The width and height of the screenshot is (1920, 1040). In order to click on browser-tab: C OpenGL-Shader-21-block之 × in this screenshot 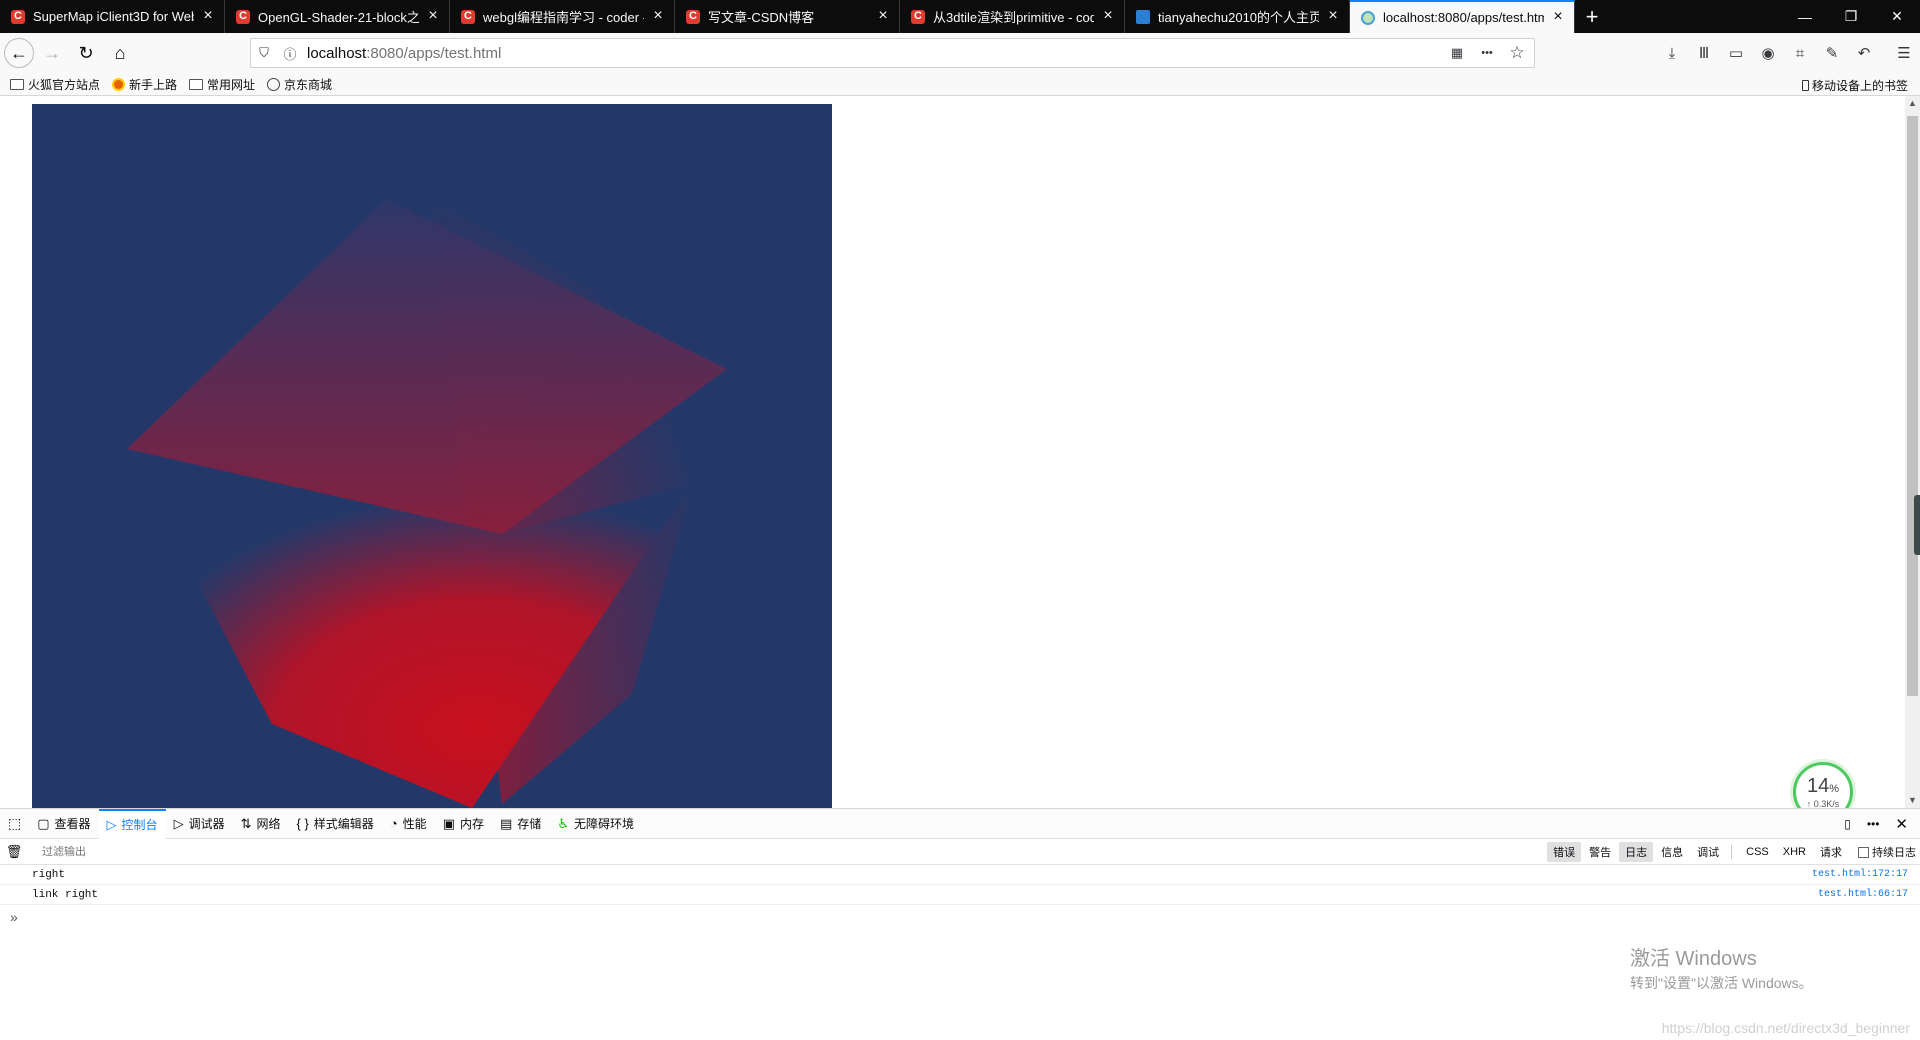, I will do `click(337, 16)`.